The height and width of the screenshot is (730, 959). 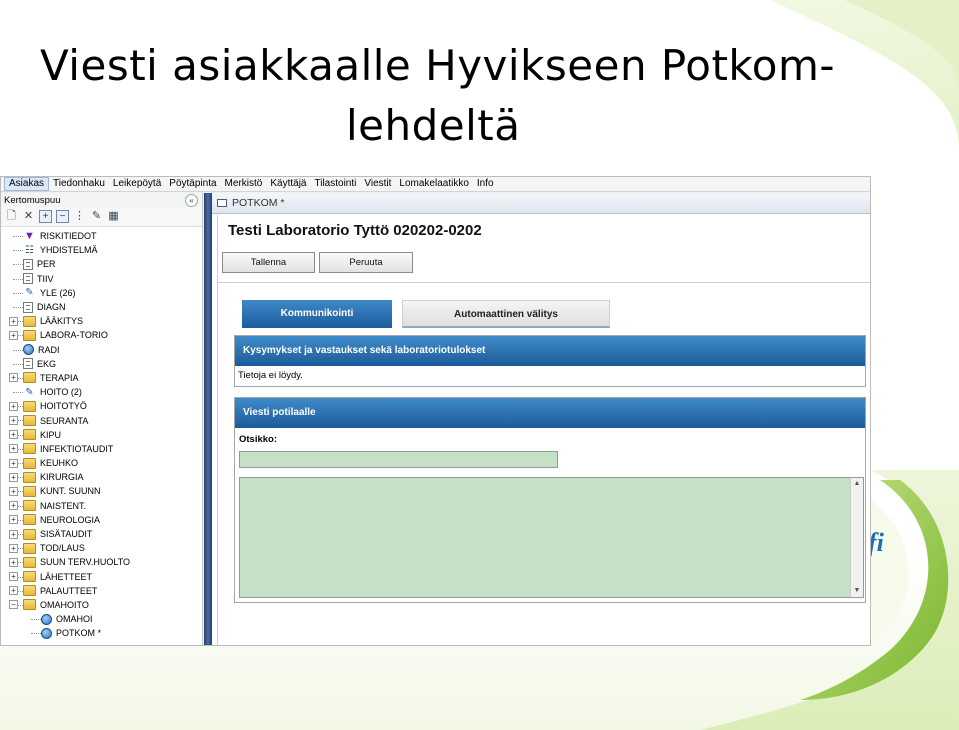 What do you see at coordinates (544, 282) in the screenshot?
I see `divider` at bounding box center [544, 282].